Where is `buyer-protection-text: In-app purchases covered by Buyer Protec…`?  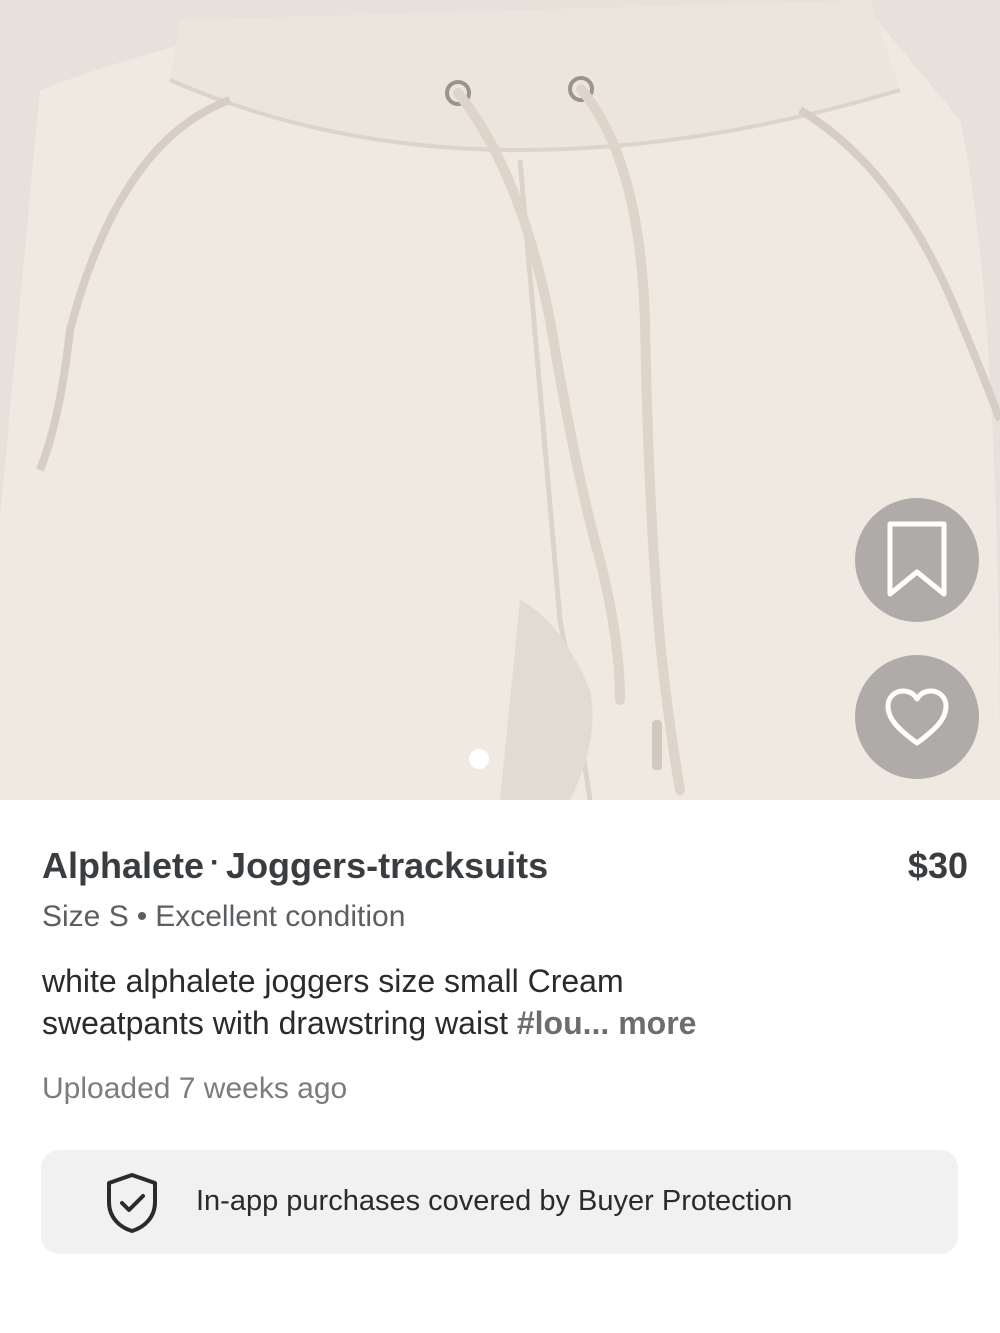 buyer-protection-text: In-app purchases covered by Buyer Protec… is located at coordinates (494, 1201).